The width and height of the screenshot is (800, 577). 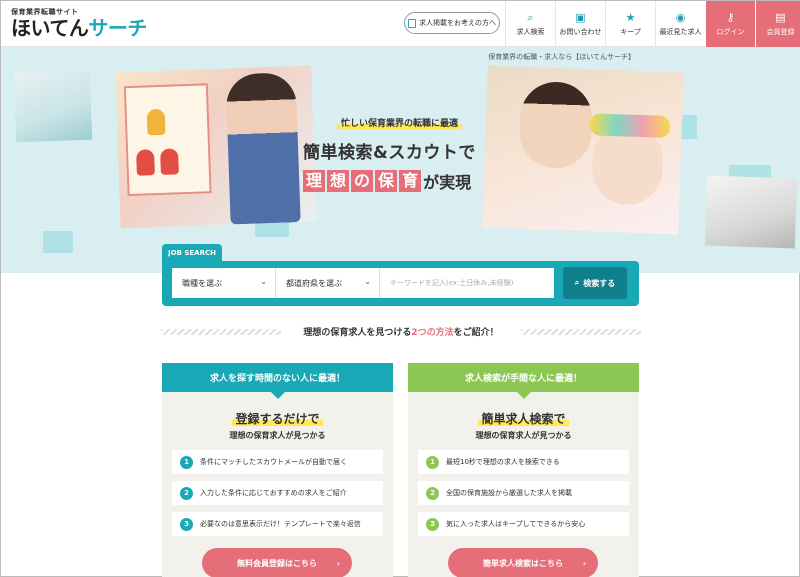 What do you see at coordinates (277, 381) in the screenshot?
I see `card-header: 求人を探す時間のない人に最適！` at bounding box center [277, 381].